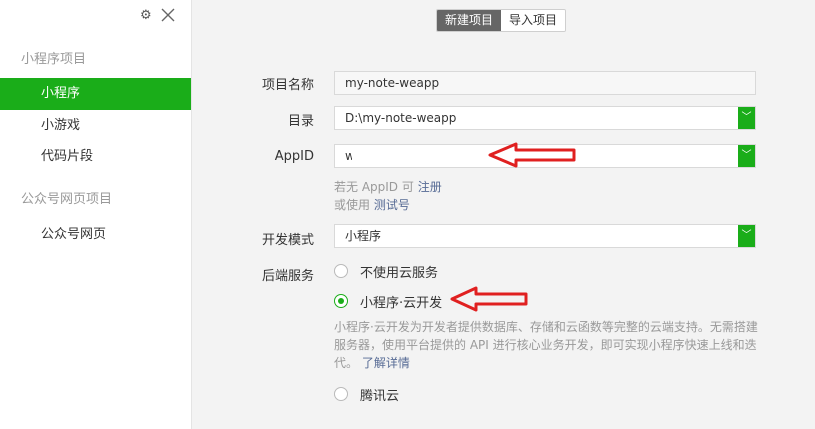  Describe the element at coordinates (95, 157) in the screenshot. I see `sidebar-item-code-snippet: 代码片段` at that location.